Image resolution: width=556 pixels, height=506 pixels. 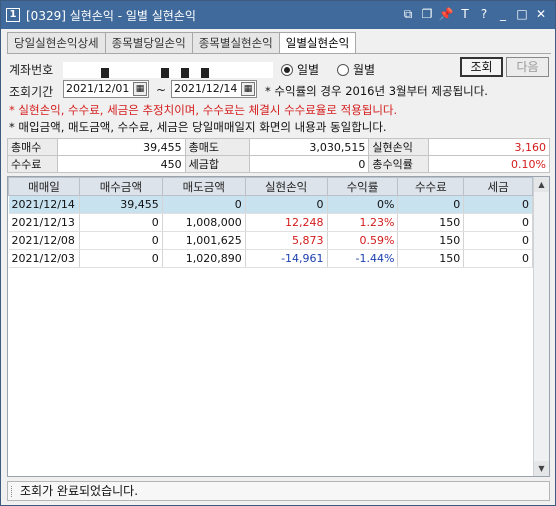 What do you see at coordinates (217, 147) in the screenshot?
I see `summary-label: 총매도` at bounding box center [217, 147].